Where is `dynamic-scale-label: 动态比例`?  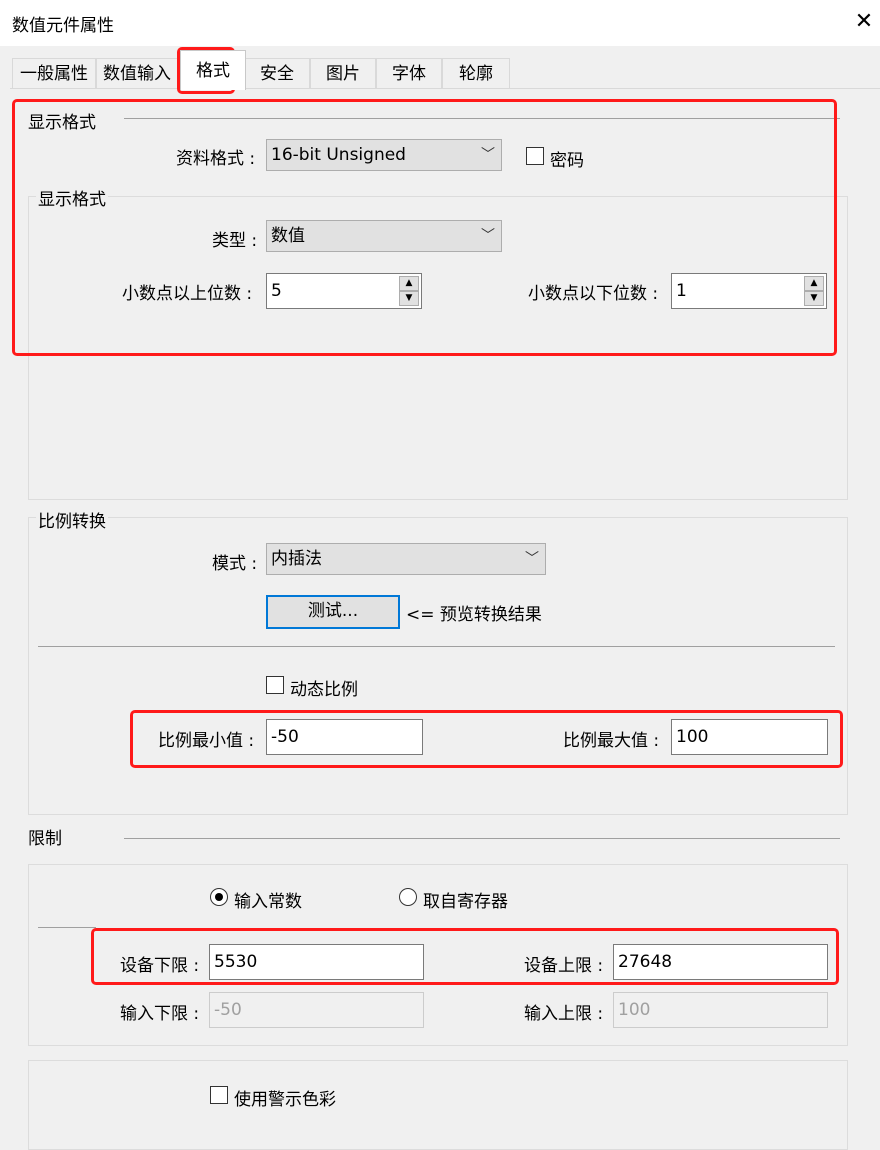
dynamic-scale-label: 动态比例 is located at coordinates (324, 690).